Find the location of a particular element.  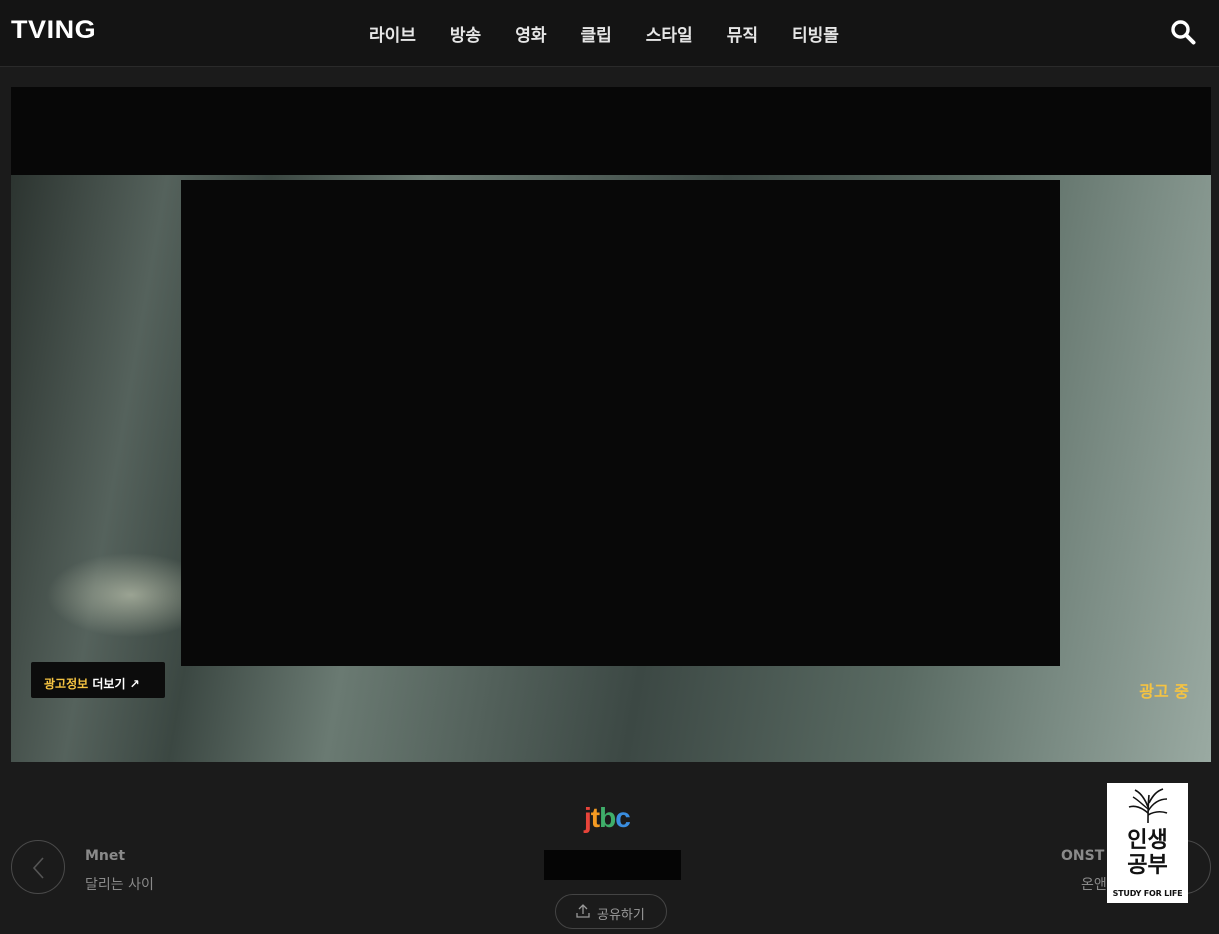

tving-logo: TVING is located at coordinates (53, 30).